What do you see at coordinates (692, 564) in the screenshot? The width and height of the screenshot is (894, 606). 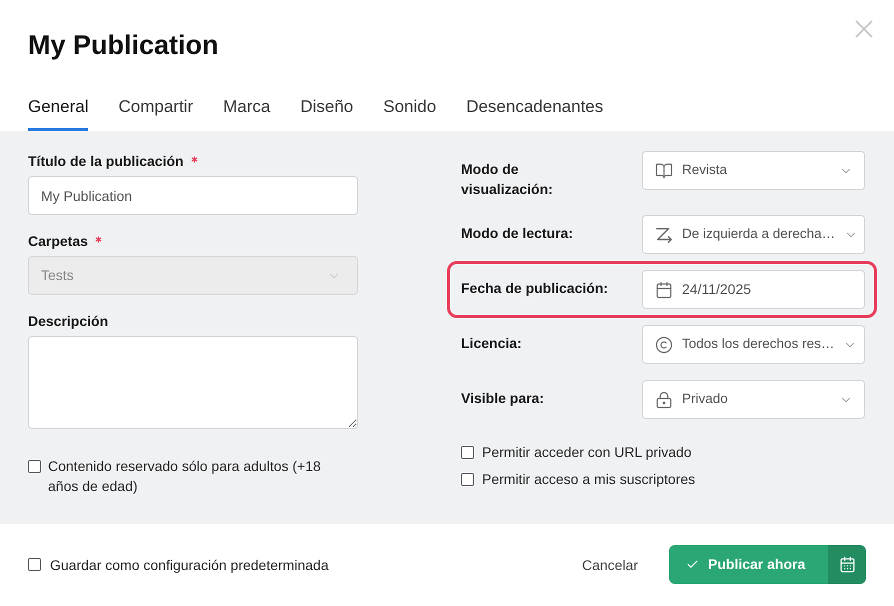 I see `check-icon` at bounding box center [692, 564].